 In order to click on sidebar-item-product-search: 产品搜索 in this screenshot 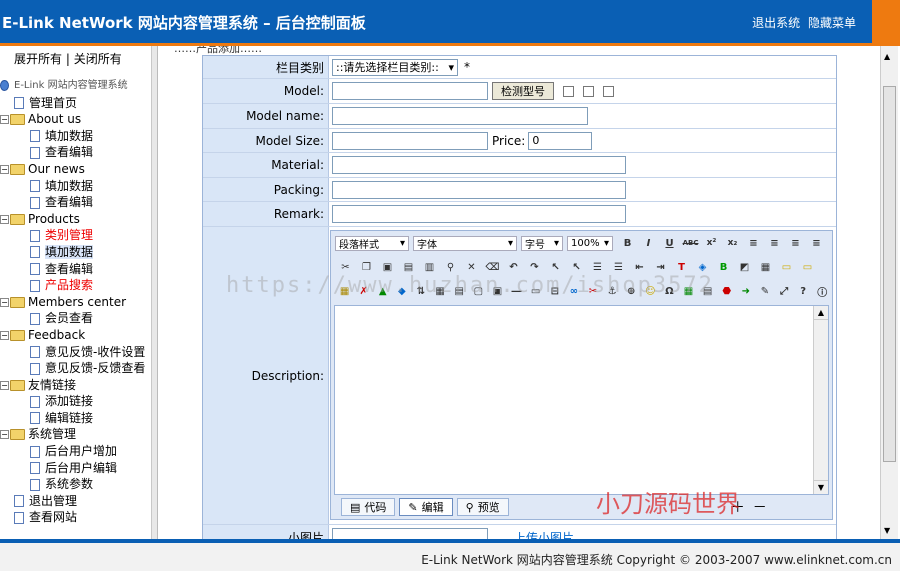, I will do `click(75, 285)`.